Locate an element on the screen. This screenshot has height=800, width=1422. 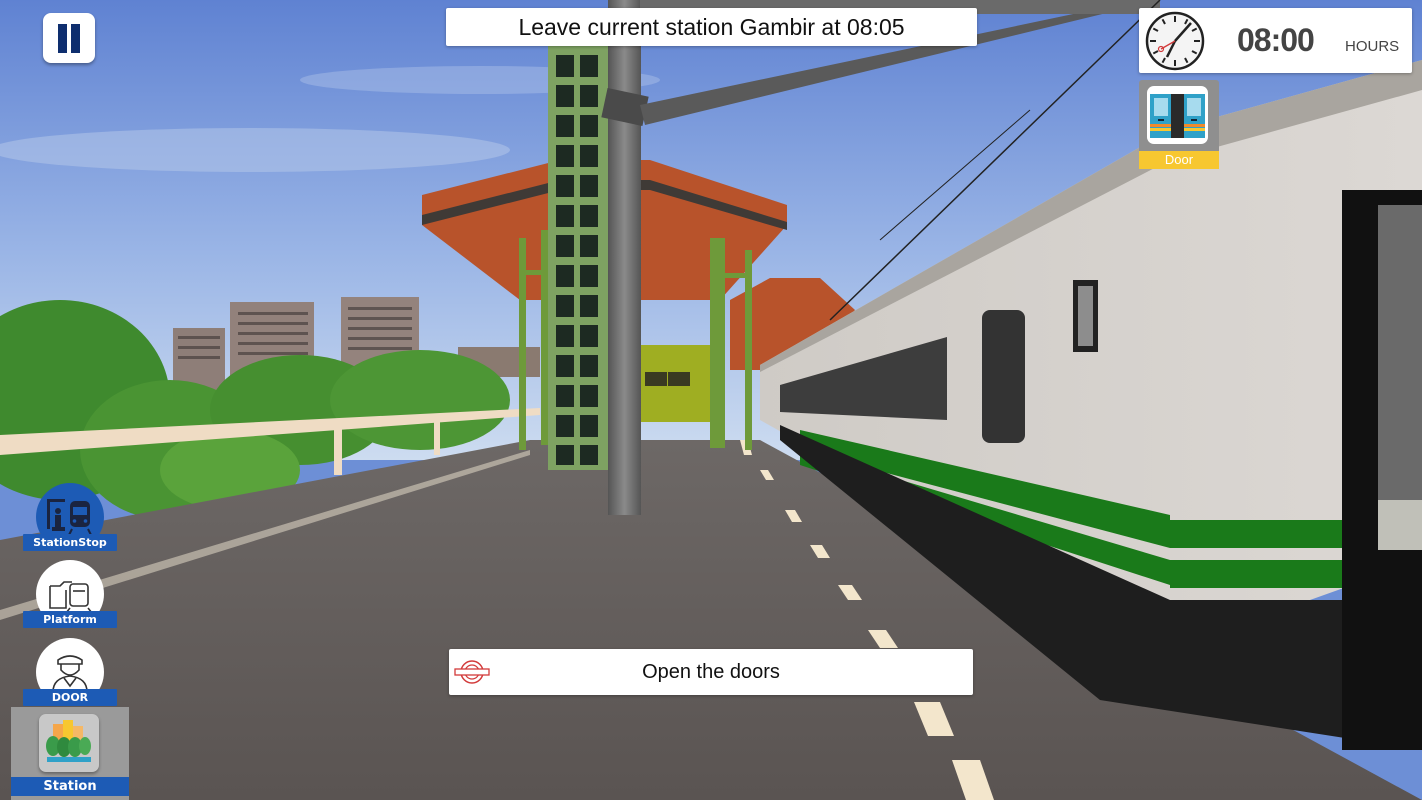
station-stop-label: StationStop is located at coordinates (70, 542).